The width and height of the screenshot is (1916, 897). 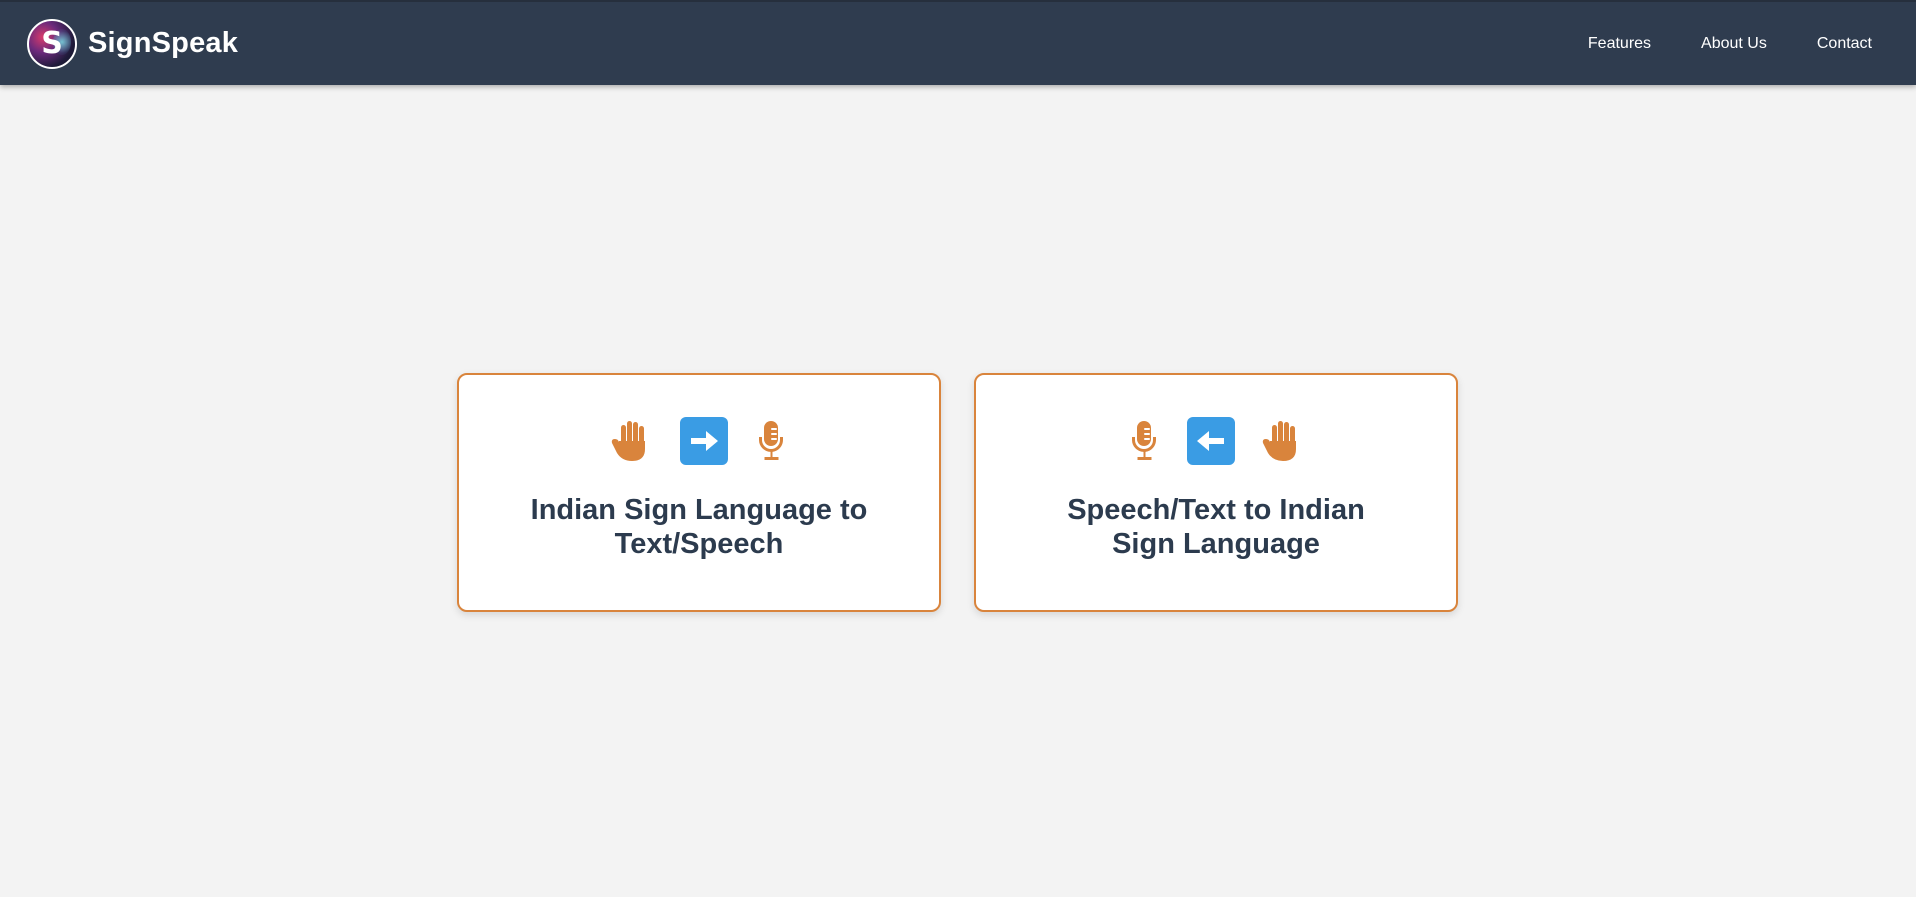 What do you see at coordinates (1216, 527) in the screenshot?
I see `card-title: Speech/Text to Indian Sign Language` at bounding box center [1216, 527].